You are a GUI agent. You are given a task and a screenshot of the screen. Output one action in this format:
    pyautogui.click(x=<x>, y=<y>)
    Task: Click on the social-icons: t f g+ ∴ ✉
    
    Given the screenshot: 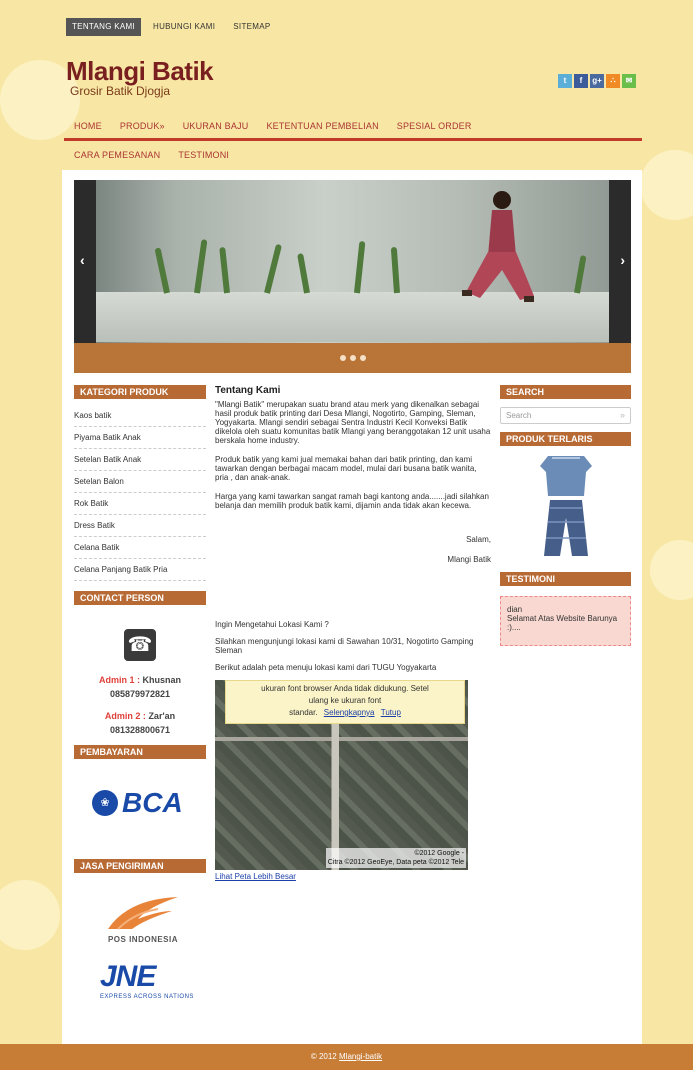 What is the action you would take?
    pyautogui.click(x=597, y=81)
    